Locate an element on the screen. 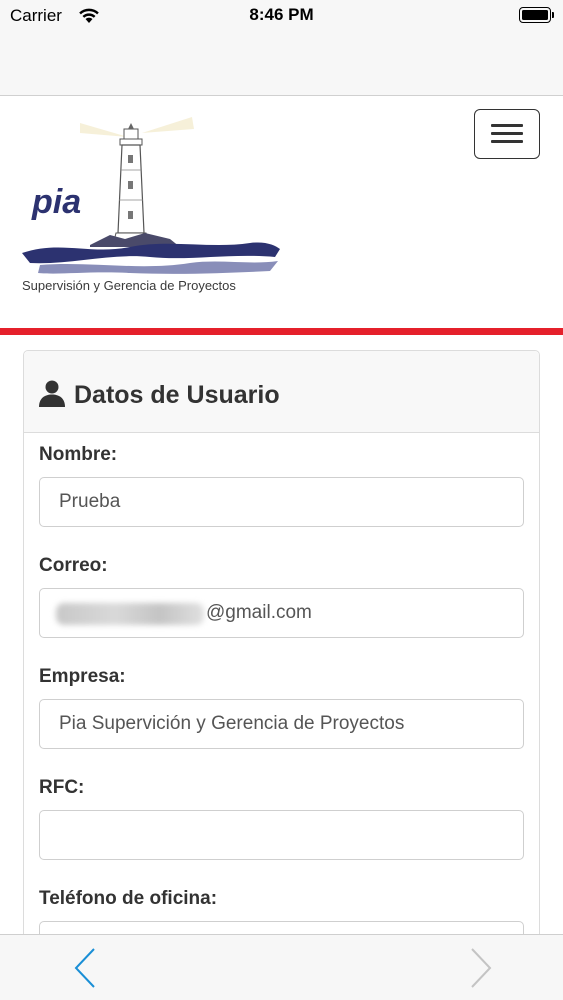  panel-heading: Datos de Usuario is located at coordinates (281, 392).